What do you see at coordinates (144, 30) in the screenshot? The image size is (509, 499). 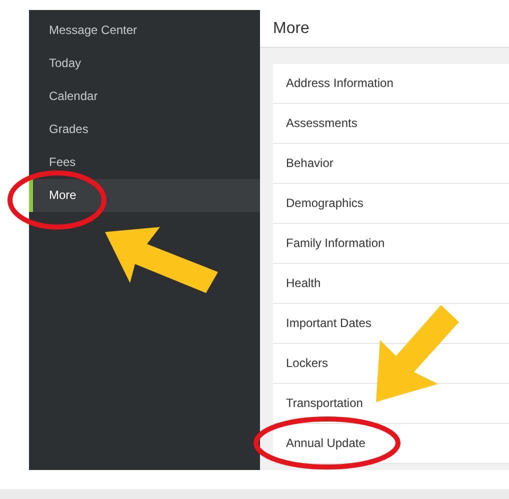 I see `sidebar-item: Message Center` at bounding box center [144, 30].